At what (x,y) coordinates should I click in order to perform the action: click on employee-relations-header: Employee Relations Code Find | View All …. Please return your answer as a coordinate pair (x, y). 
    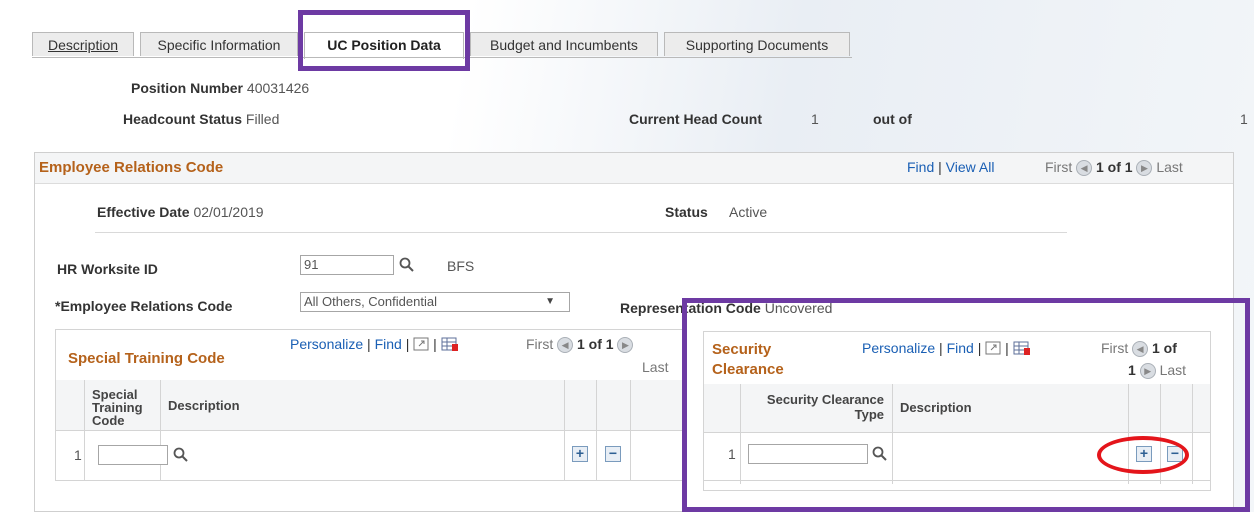
    Looking at the image, I should click on (634, 168).